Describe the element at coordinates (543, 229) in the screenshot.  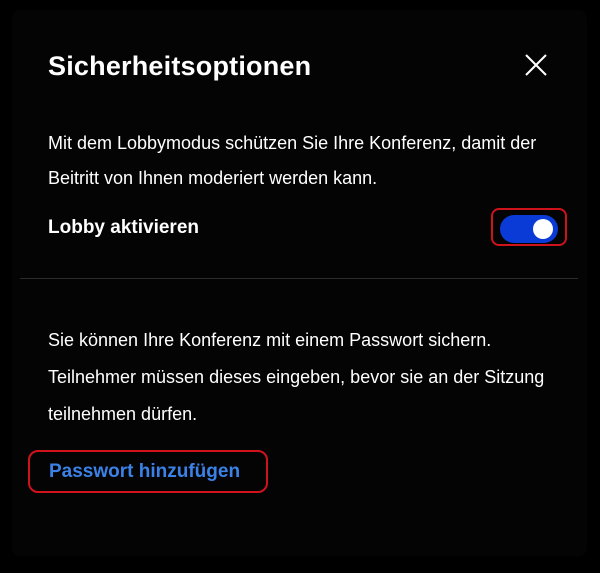
I see `lobby-toggle-knob` at that location.